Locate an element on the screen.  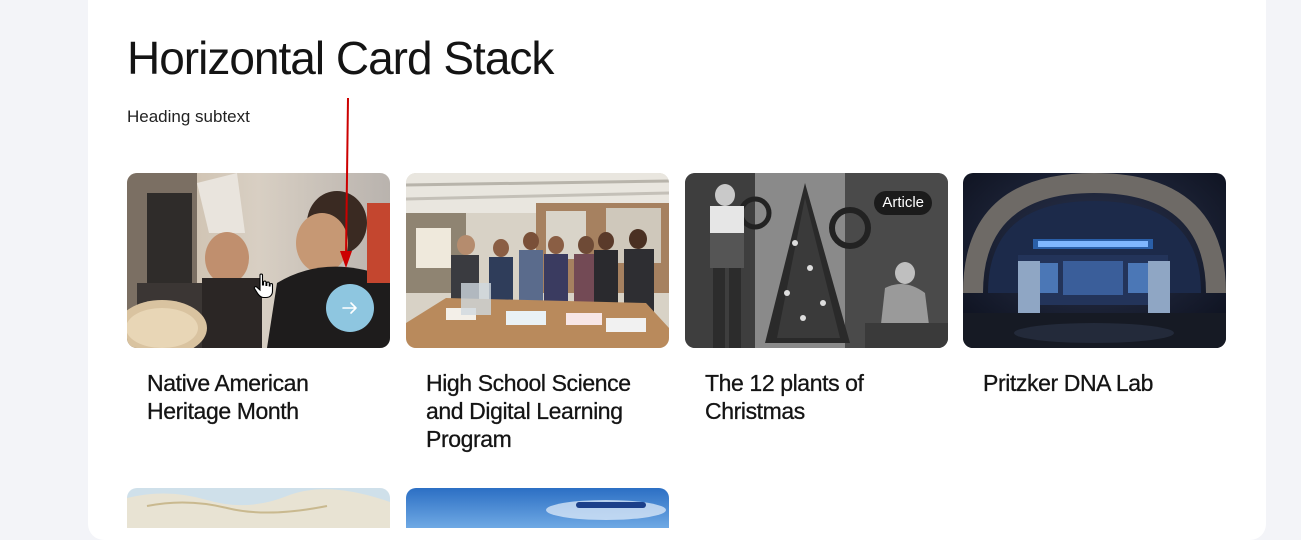
card-title: Native American Heritage Month is located at coordinates (258, 397).